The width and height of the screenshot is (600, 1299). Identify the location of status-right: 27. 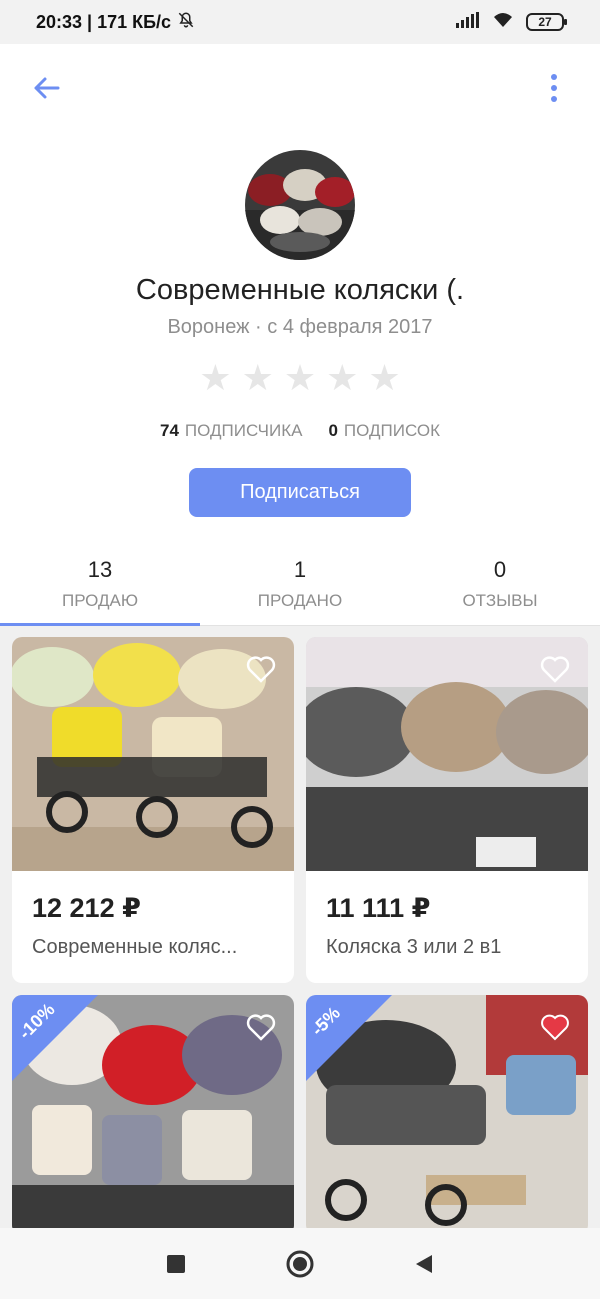
(511, 22).